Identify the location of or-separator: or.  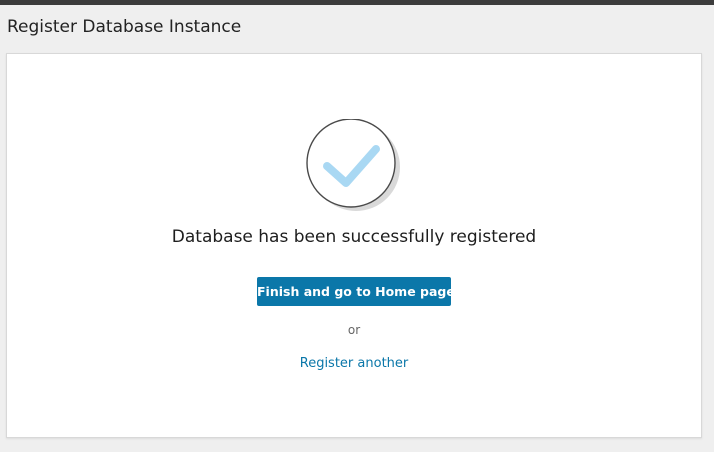
(354, 330).